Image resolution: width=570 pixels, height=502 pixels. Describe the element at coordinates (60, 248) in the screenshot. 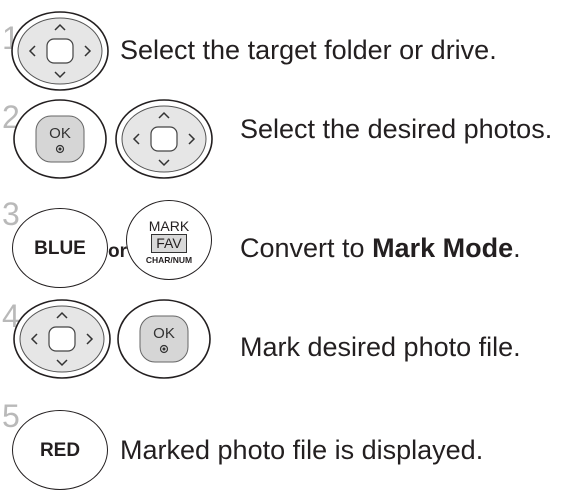

I see `blue-button-label: BLUE` at that location.